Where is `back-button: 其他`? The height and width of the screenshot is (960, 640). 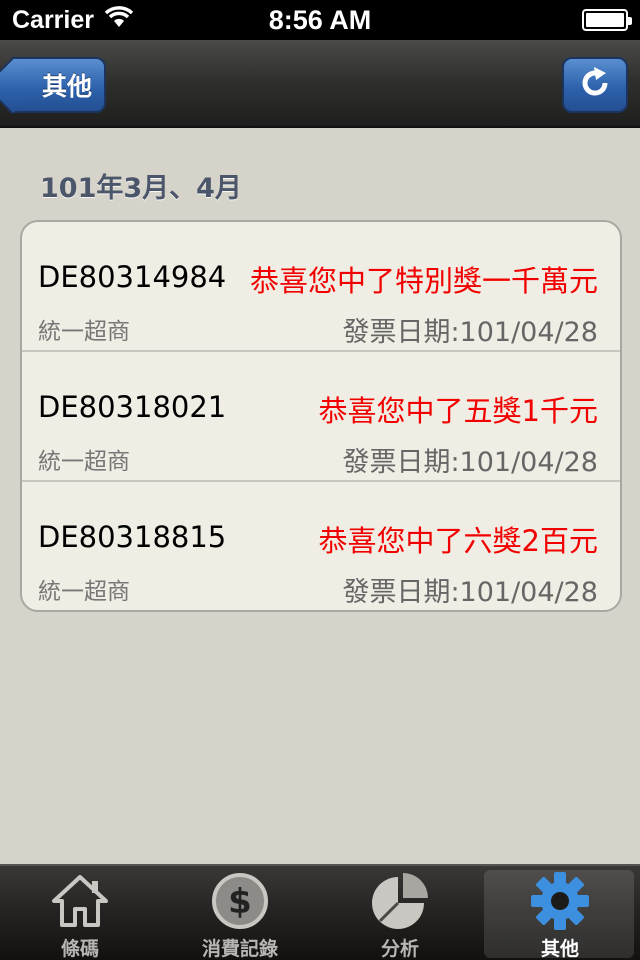 back-button: 其他 is located at coordinates (59, 85).